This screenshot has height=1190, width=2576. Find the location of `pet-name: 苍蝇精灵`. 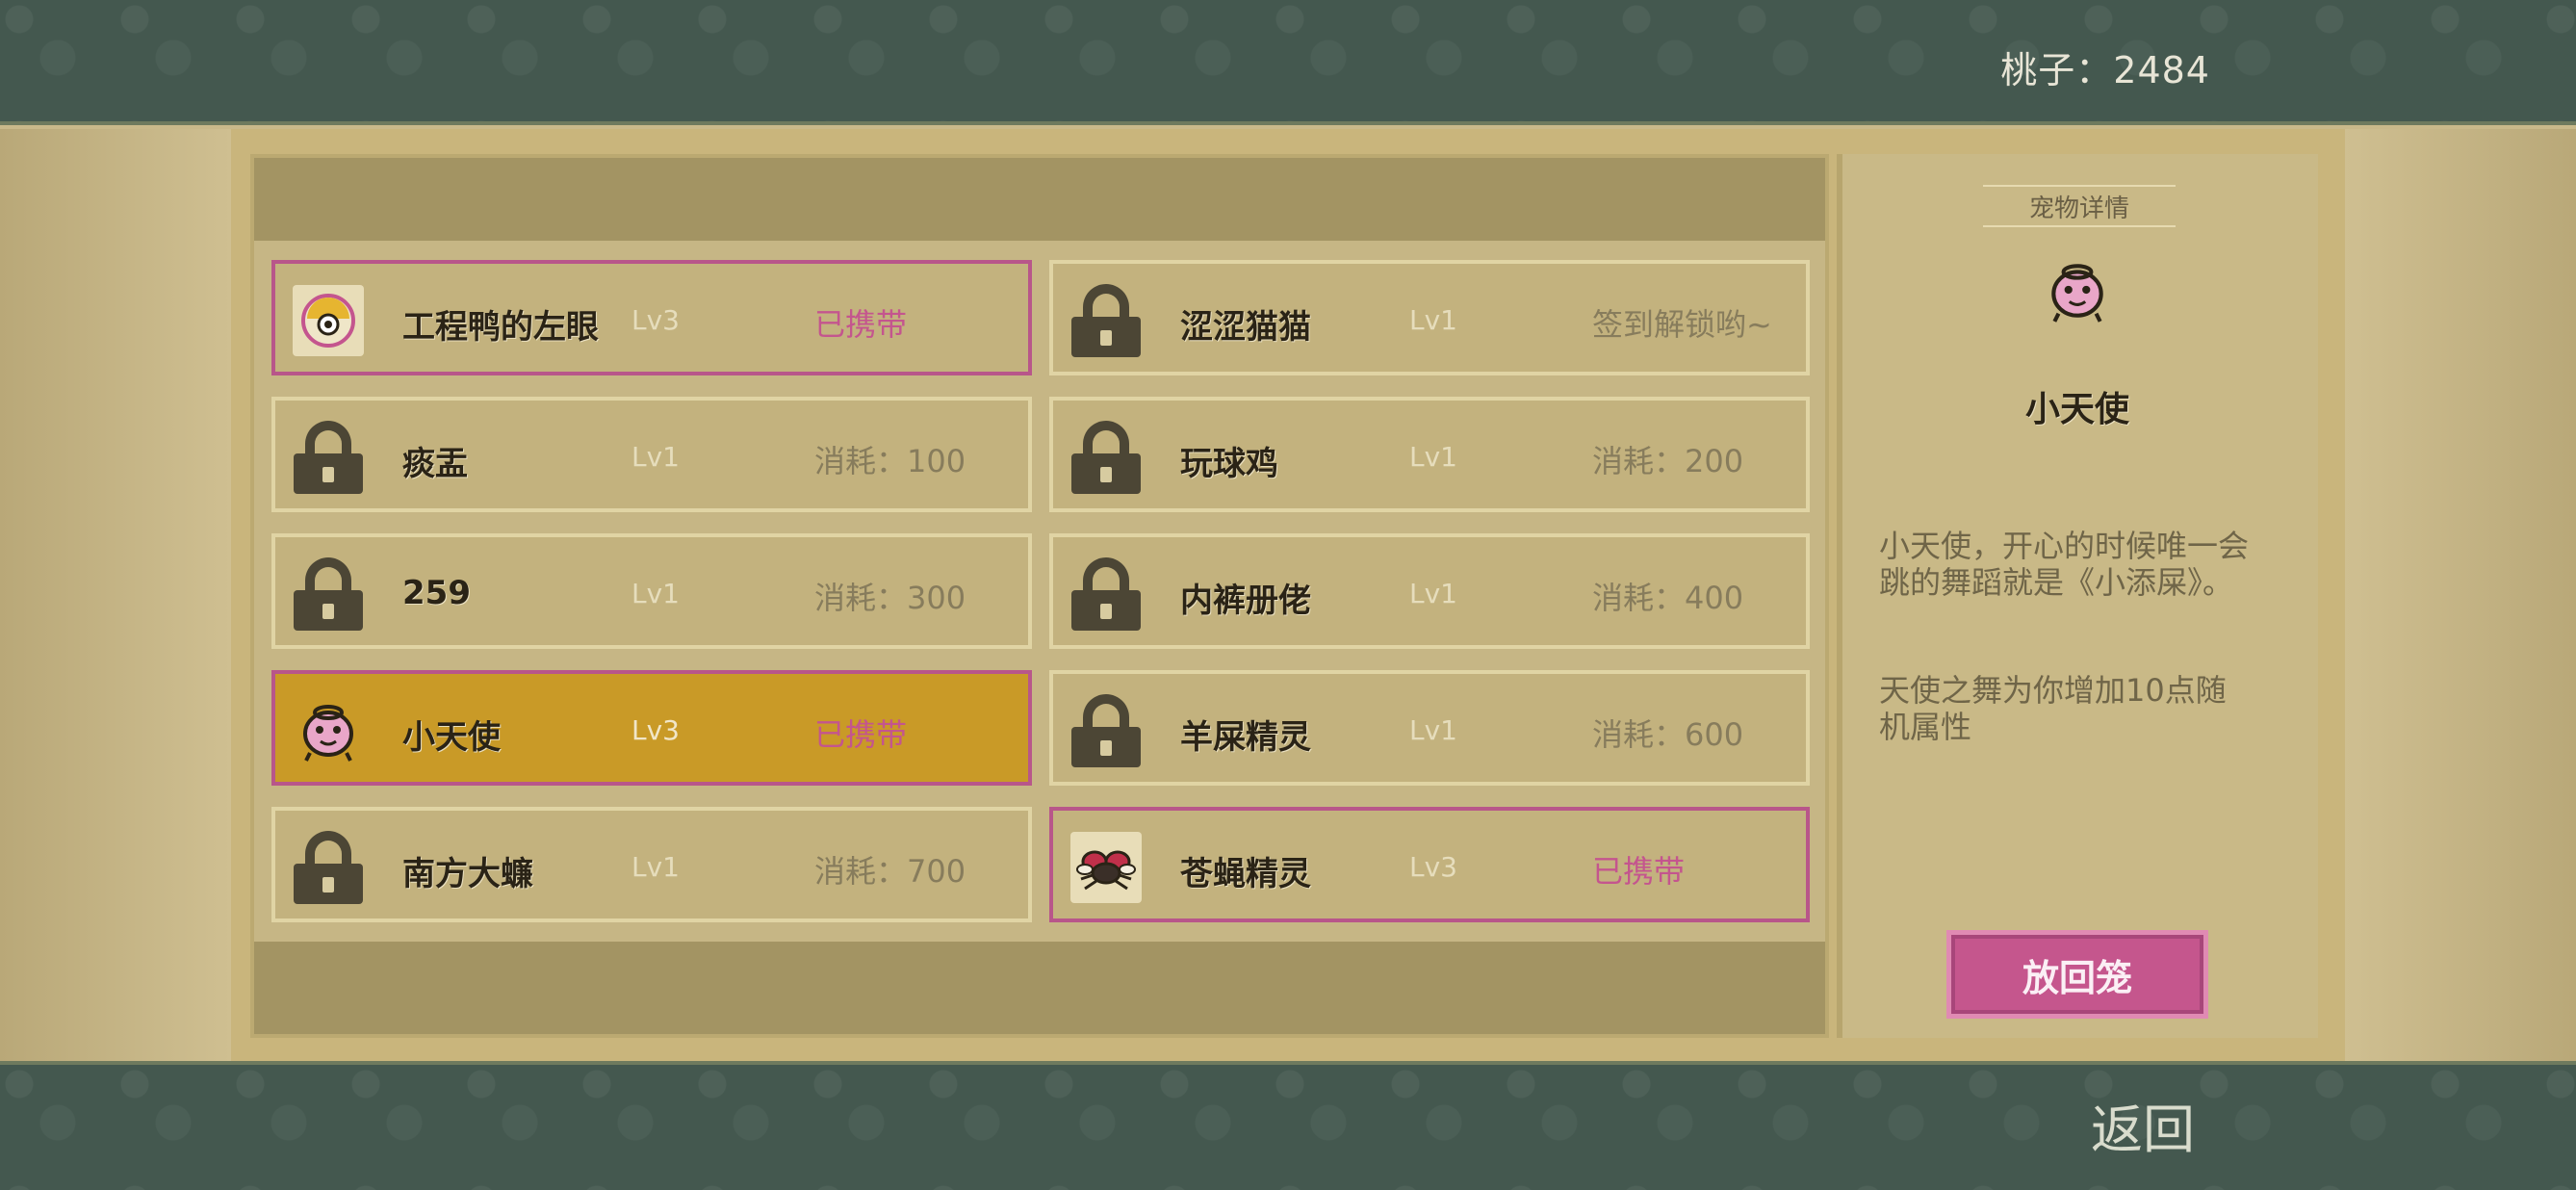

pet-name: 苍蝇精灵 is located at coordinates (1246, 874).